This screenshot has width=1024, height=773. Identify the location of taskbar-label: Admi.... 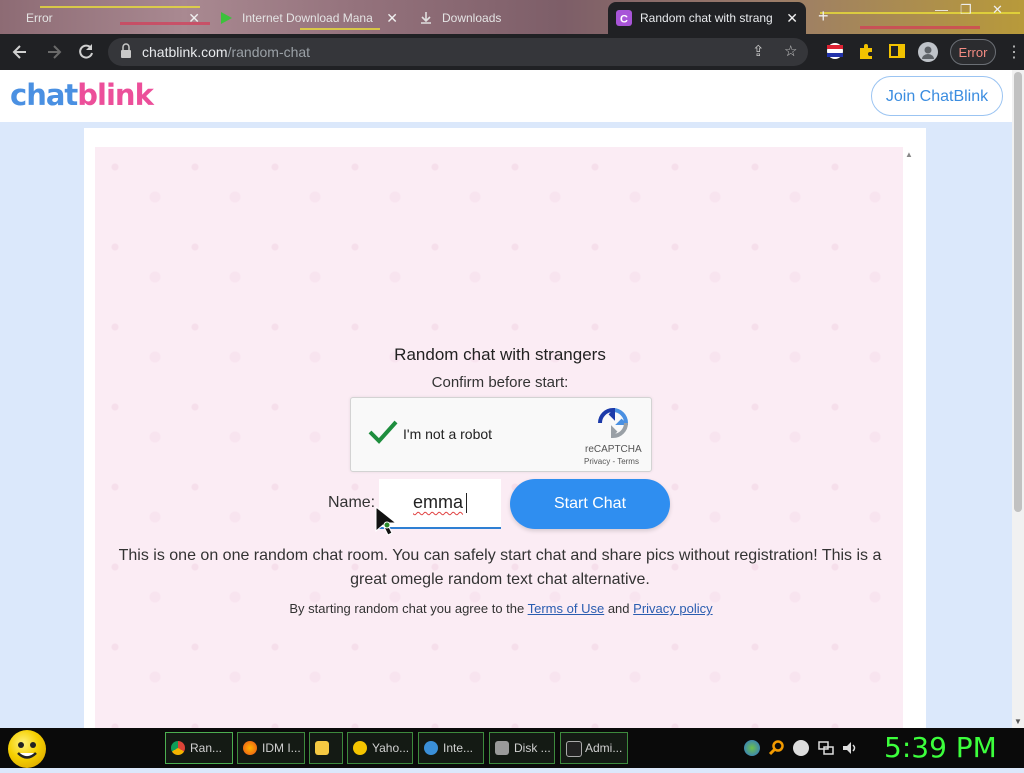
(604, 748).